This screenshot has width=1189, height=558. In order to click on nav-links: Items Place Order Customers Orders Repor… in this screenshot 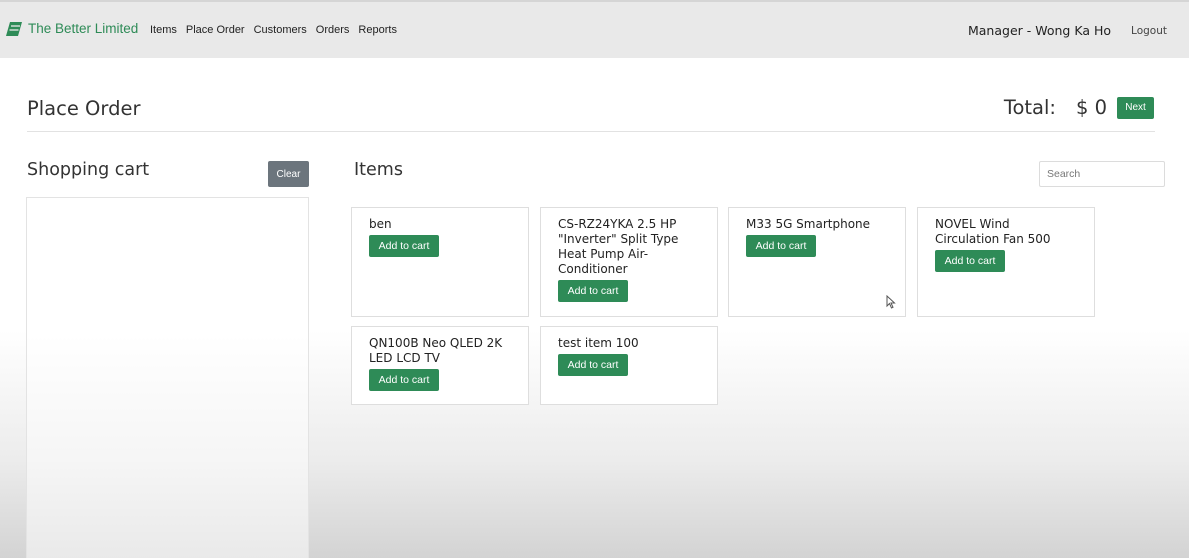, I will do `click(273, 30)`.